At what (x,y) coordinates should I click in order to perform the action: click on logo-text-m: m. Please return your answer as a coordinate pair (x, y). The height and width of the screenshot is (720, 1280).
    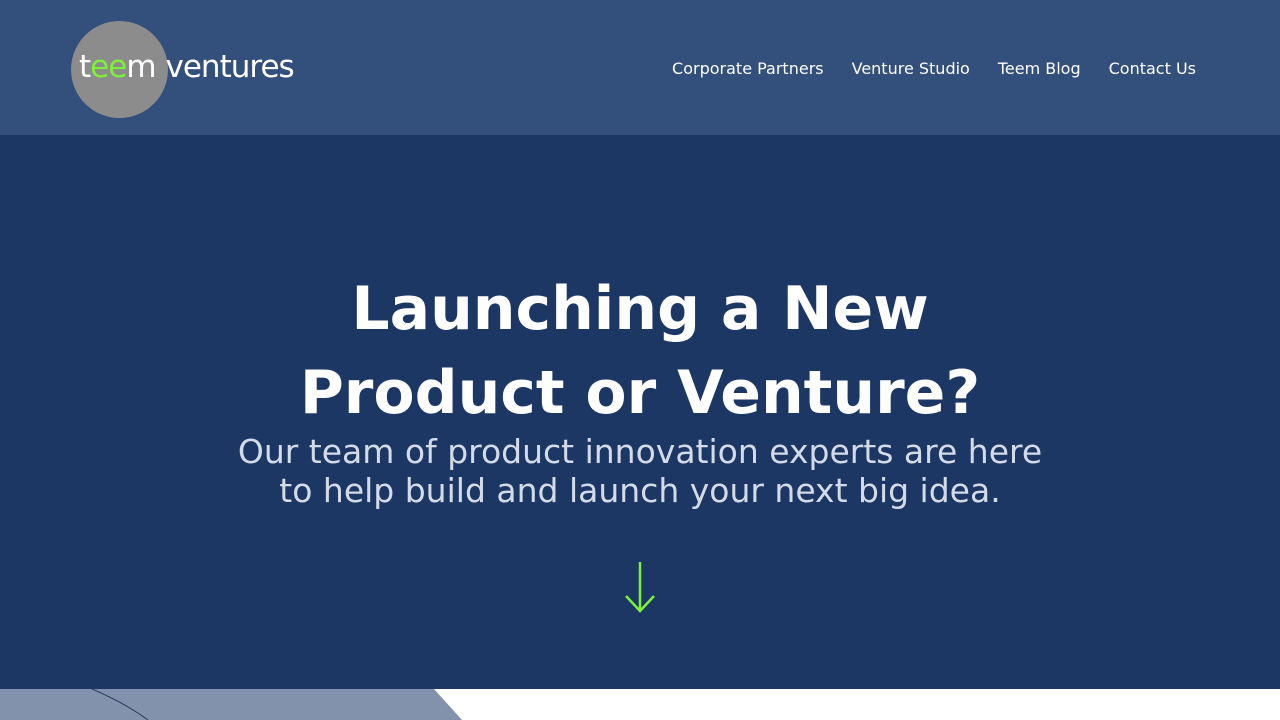
    Looking at the image, I should click on (141, 67).